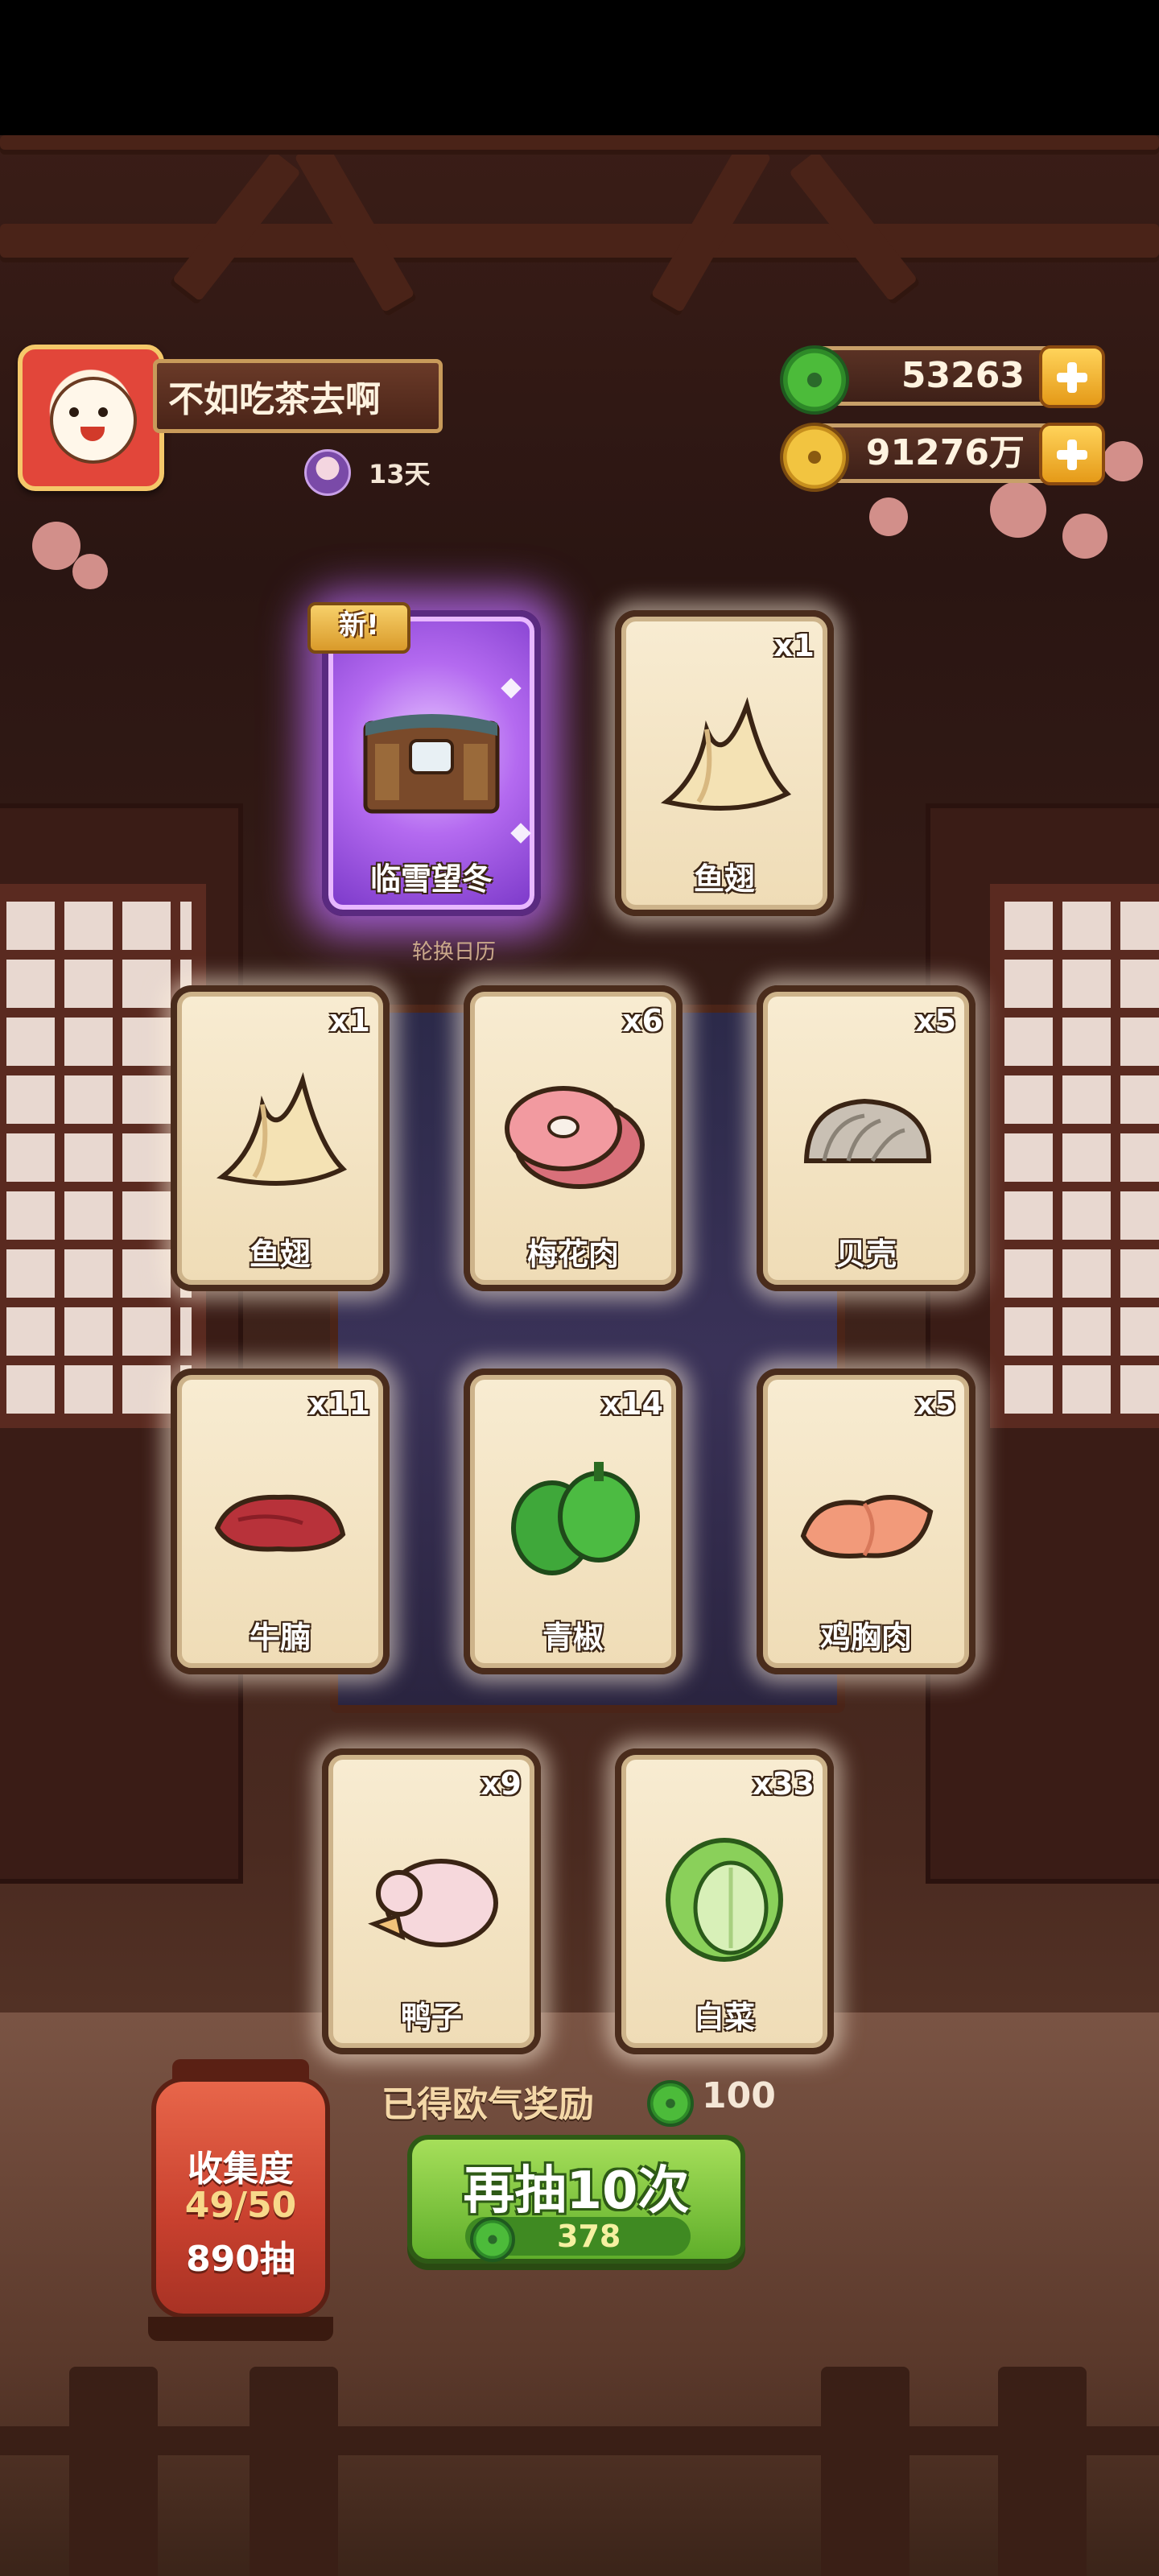 Image resolution: width=1159 pixels, height=2576 pixels. Describe the element at coordinates (865, 1637) in the screenshot. I see `card-label: 鸡胸肉` at that location.